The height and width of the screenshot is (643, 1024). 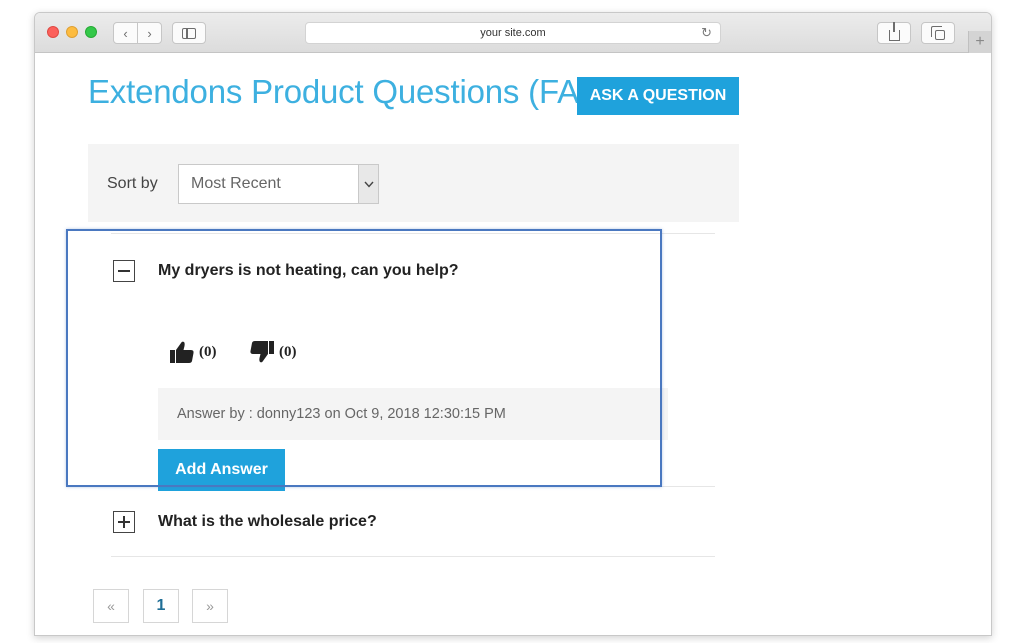 I want to click on sidebar-toggle-button, so click(x=189, y=33).